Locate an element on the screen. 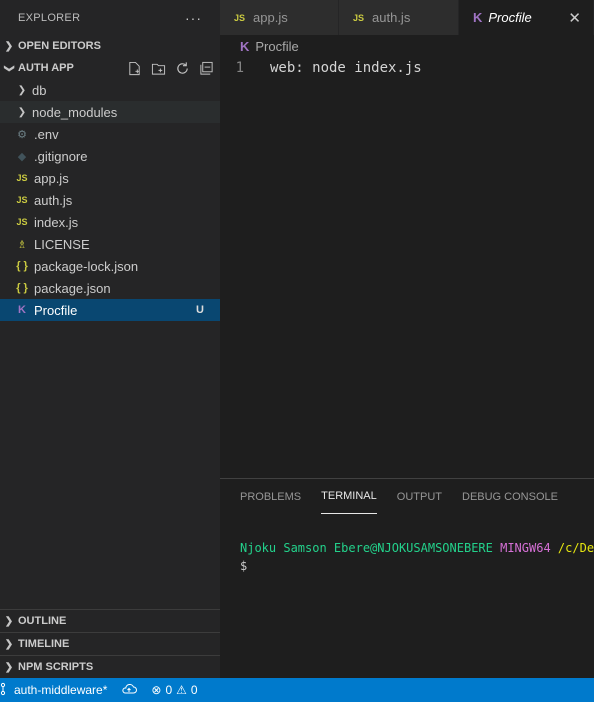  project-section: ❯ AUTH APP is located at coordinates (110, 68).